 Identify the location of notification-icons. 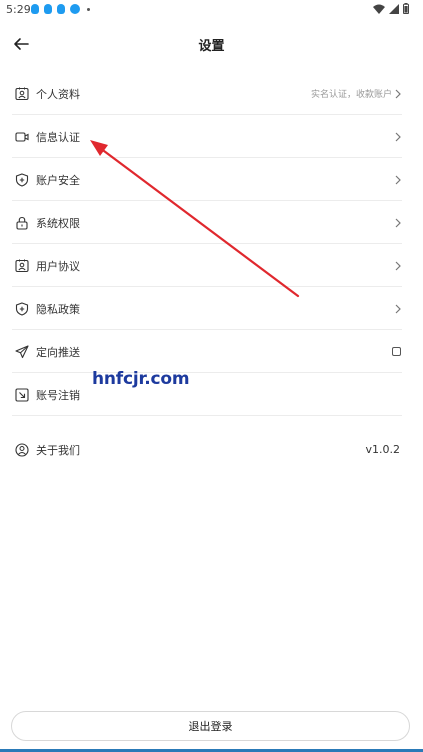
(60, 9).